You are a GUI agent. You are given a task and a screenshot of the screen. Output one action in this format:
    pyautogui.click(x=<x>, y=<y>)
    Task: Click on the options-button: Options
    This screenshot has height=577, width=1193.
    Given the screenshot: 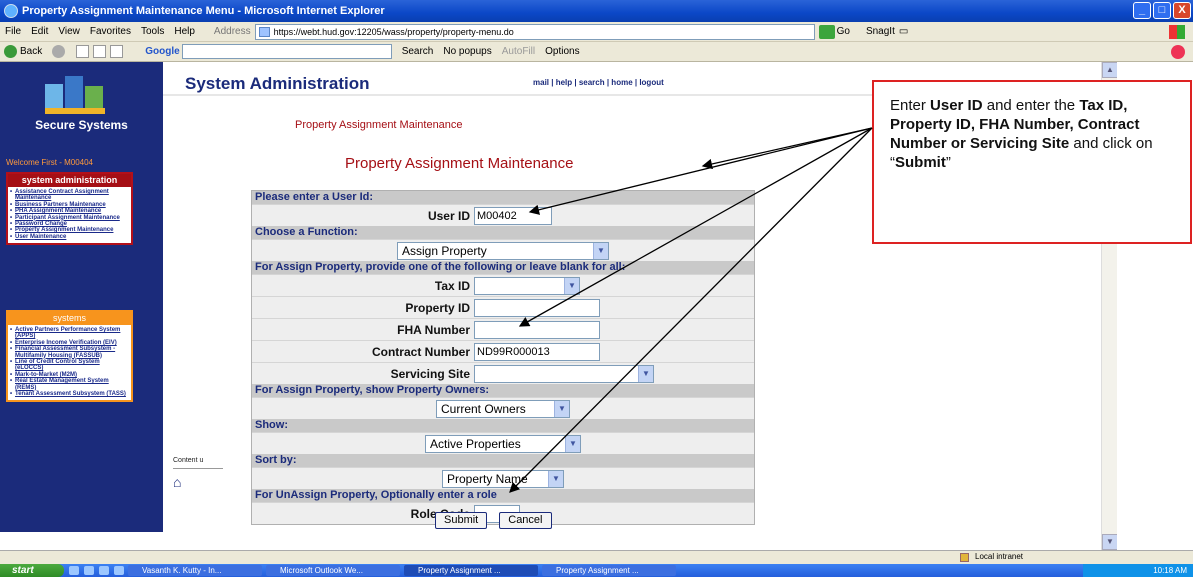 What is the action you would take?
    pyautogui.click(x=562, y=51)
    